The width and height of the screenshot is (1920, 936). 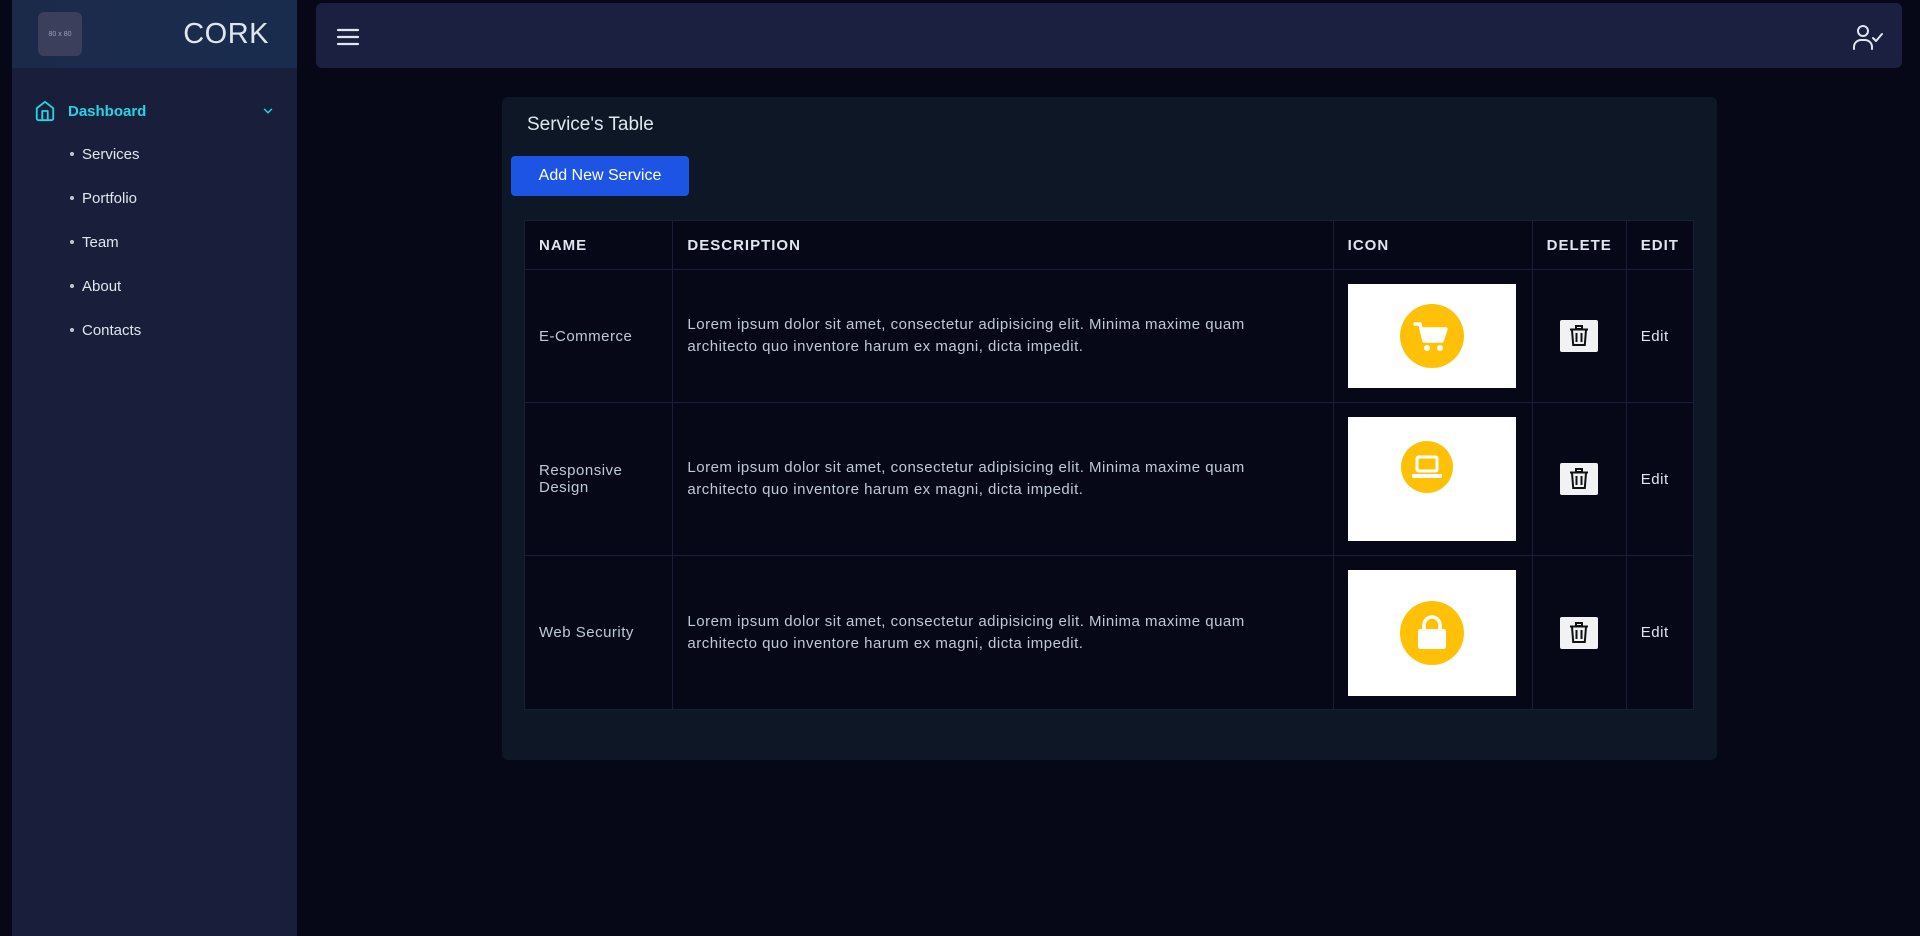 I want to click on column-header-name: NAME, so click(x=598, y=245).